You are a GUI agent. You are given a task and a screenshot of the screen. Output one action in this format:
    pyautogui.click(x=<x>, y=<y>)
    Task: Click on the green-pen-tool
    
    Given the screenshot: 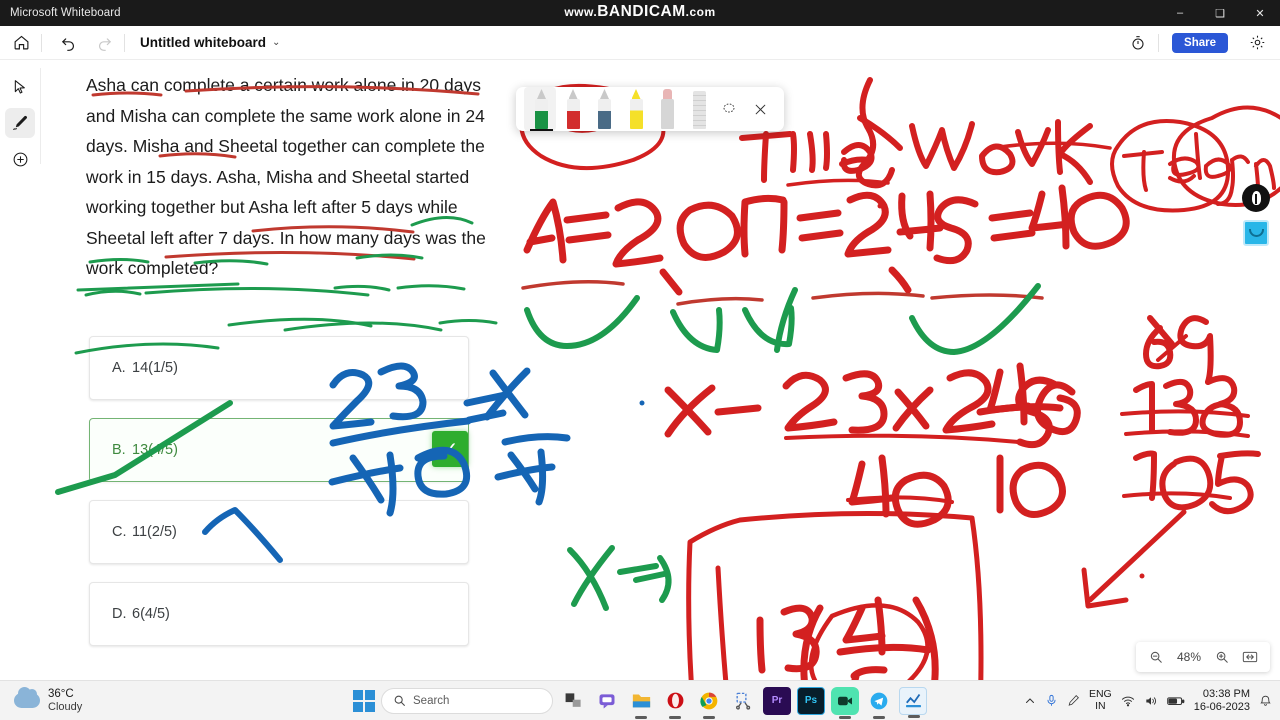 What is the action you would take?
    pyautogui.click(x=540, y=109)
    